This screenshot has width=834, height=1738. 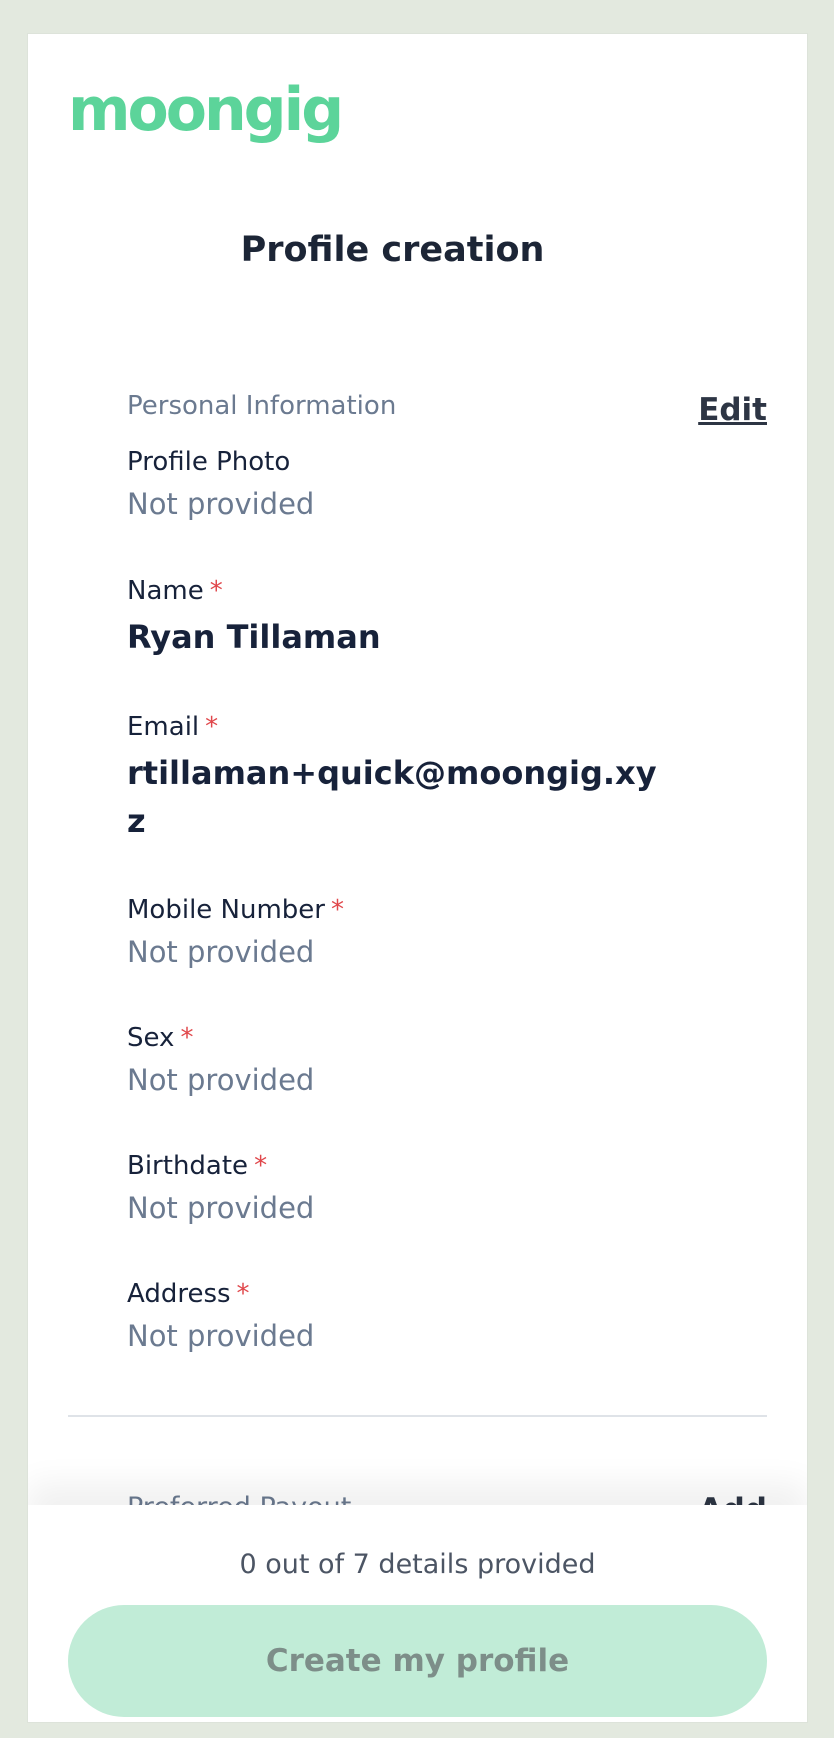 What do you see at coordinates (417, 1564) in the screenshot?
I see `progress-text: 0 out of 7 details provided` at bounding box center [417, 1564].